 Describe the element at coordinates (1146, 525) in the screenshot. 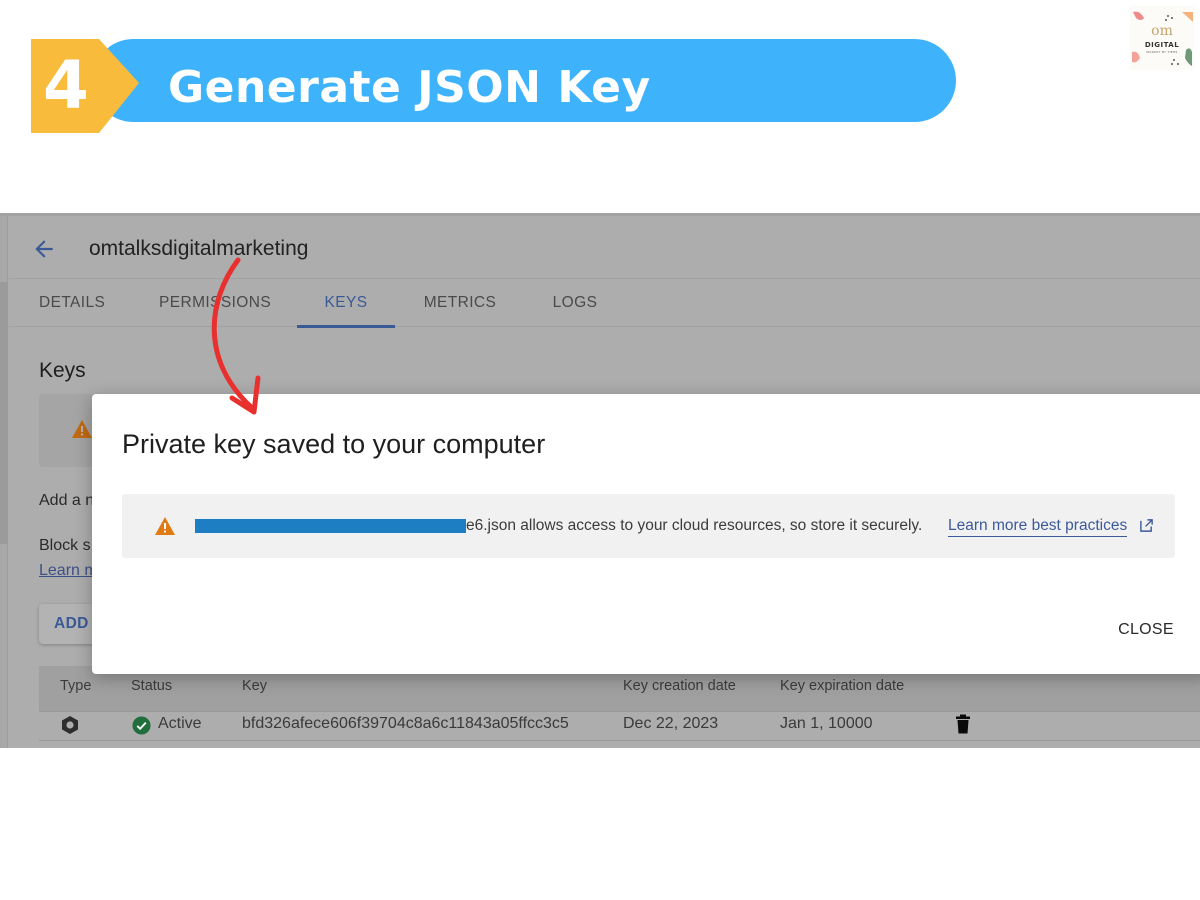

I see `external-link-icon` at that location.